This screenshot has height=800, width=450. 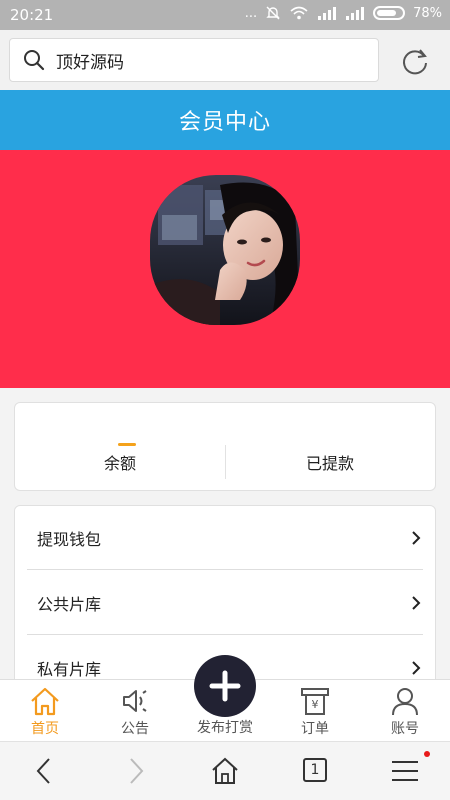 I want to click on menu-item-label: 私有片库, so click(x=69, y=669).